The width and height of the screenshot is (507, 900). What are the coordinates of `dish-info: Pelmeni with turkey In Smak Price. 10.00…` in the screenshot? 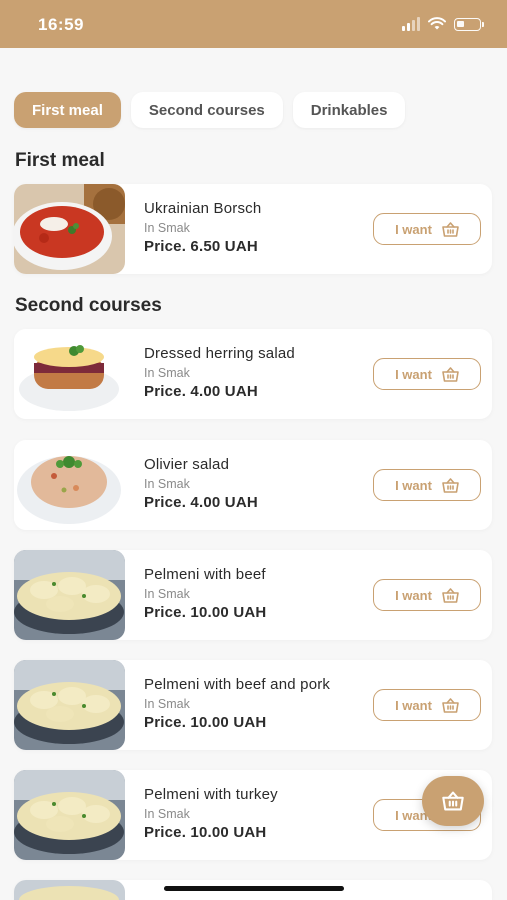 It's located at (211, 813).